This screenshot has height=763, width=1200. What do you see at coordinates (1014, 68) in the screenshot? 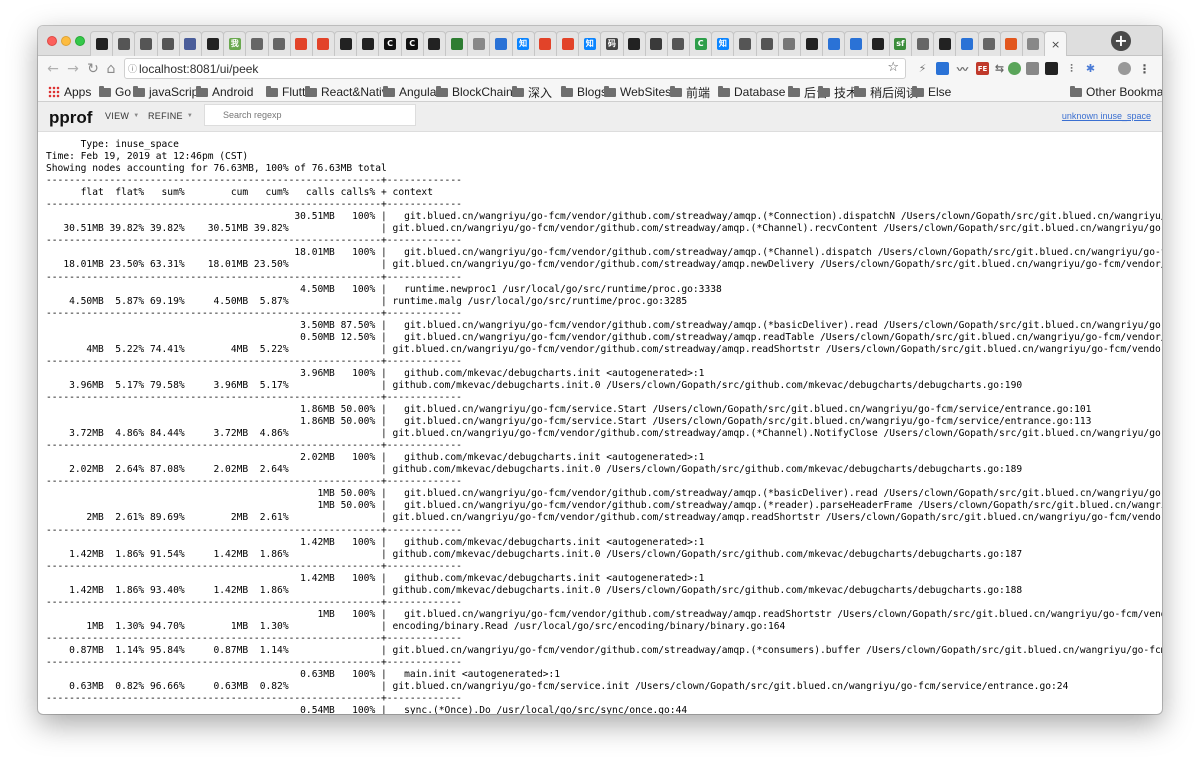
I see `green-extension-icon` at bounding box center [1014, 68].